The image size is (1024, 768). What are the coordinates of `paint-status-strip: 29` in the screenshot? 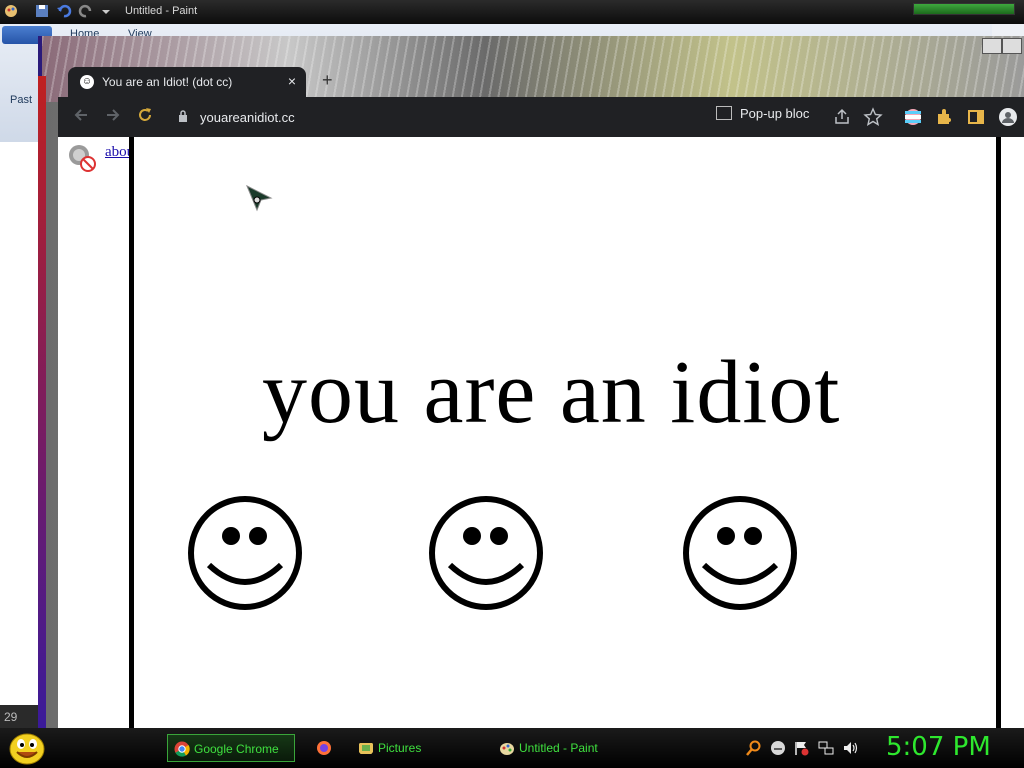 It's located at (21, 717).